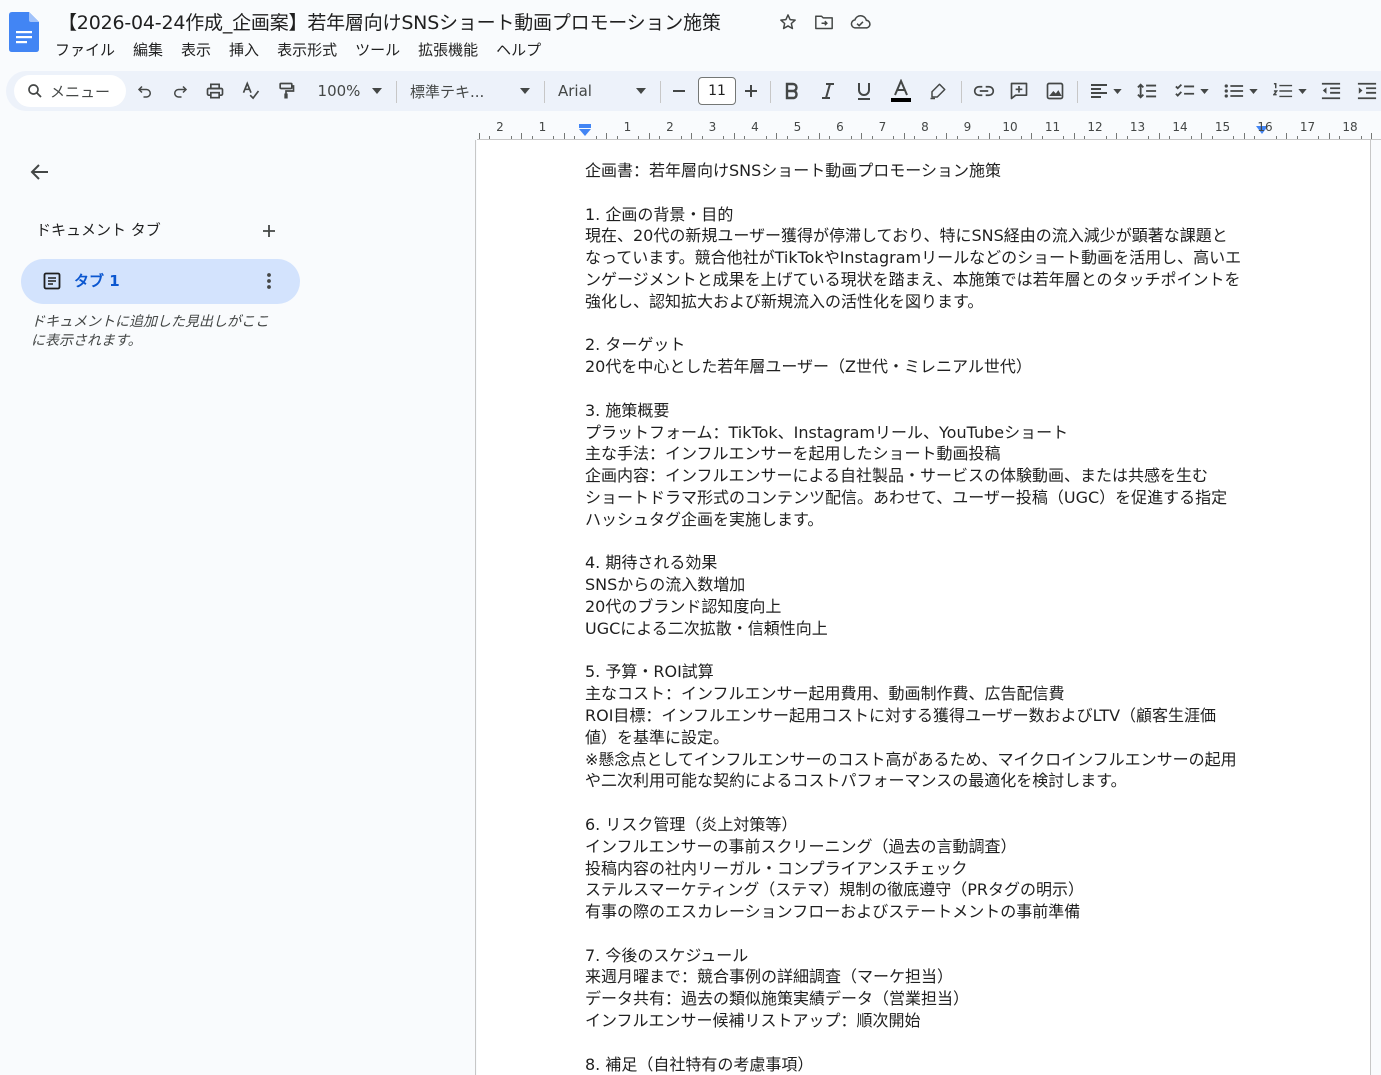 The height and width of the screenshot is (1075, 1381). Describe the element at coordinates (1331, 91) in the screenshot. I see `decrease-indent-icon` at that location.